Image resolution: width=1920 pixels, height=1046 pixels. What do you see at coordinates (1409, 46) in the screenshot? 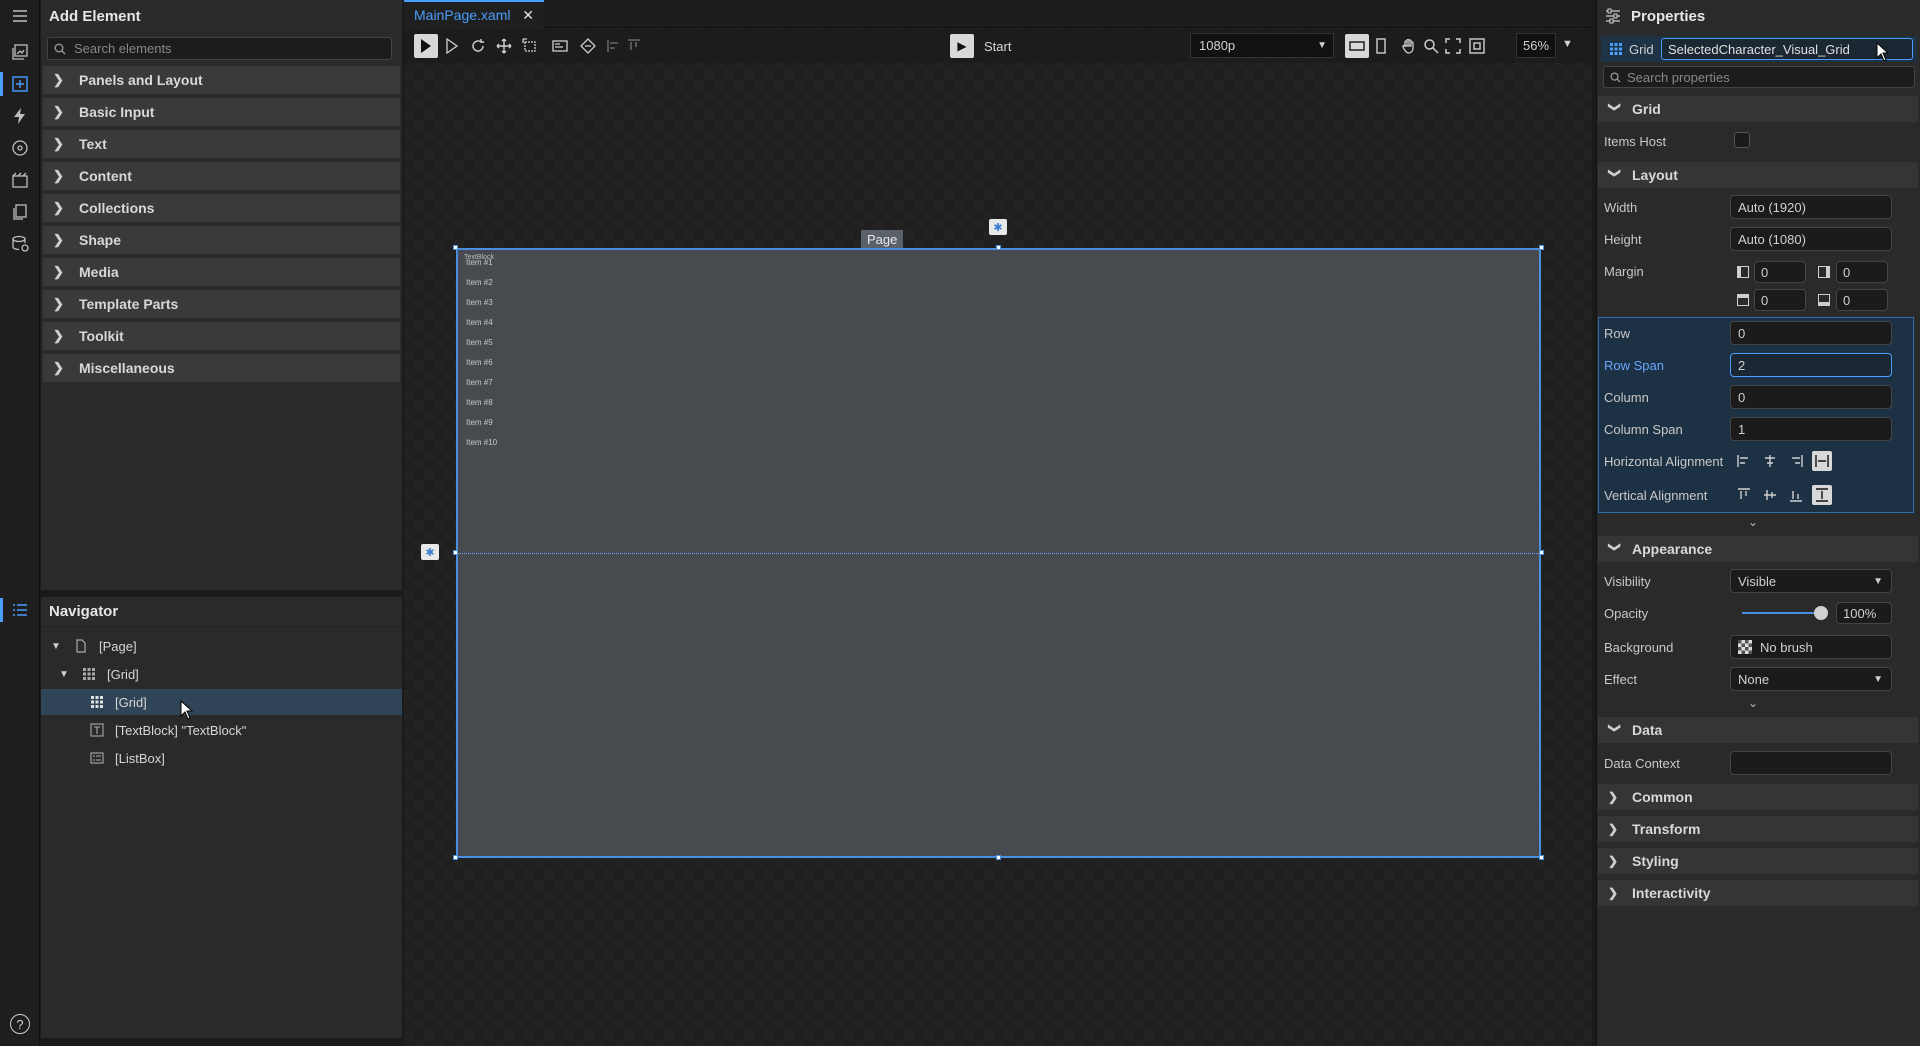
I see `pan-hand-icon` at bounding box center [1409, 46].